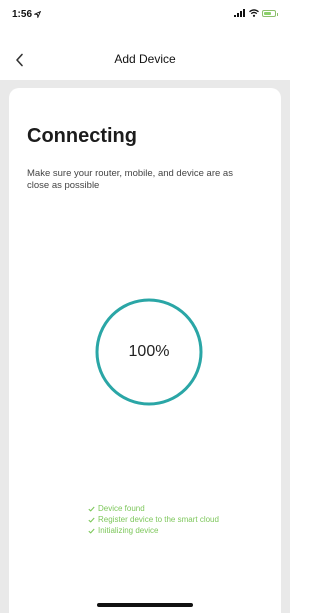  I want to click on nav-bar: Add Device, so click(145, 60).